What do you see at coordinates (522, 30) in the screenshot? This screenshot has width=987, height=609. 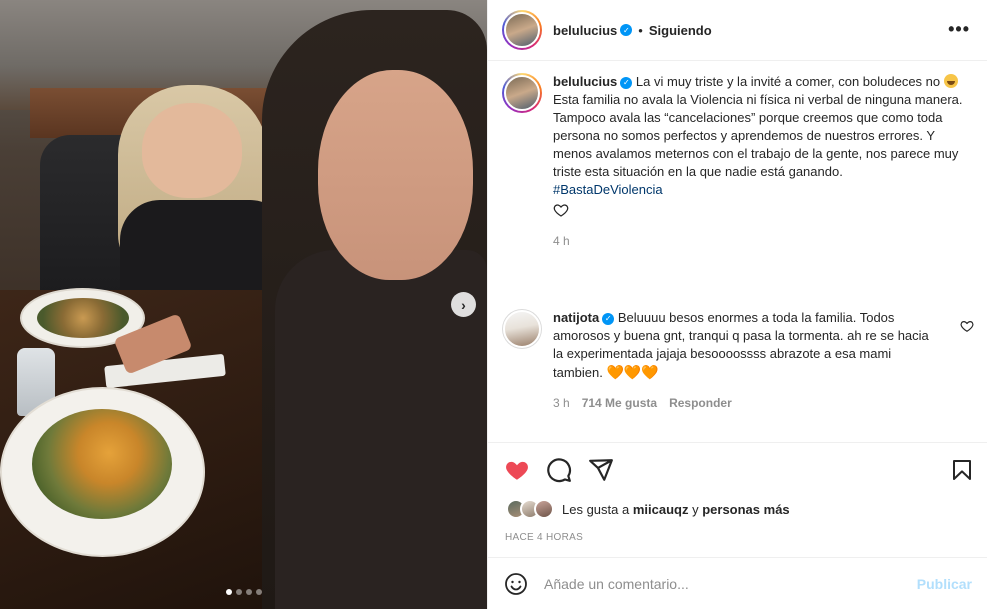 I see `author-avatar` at bounding box center [522, 30].